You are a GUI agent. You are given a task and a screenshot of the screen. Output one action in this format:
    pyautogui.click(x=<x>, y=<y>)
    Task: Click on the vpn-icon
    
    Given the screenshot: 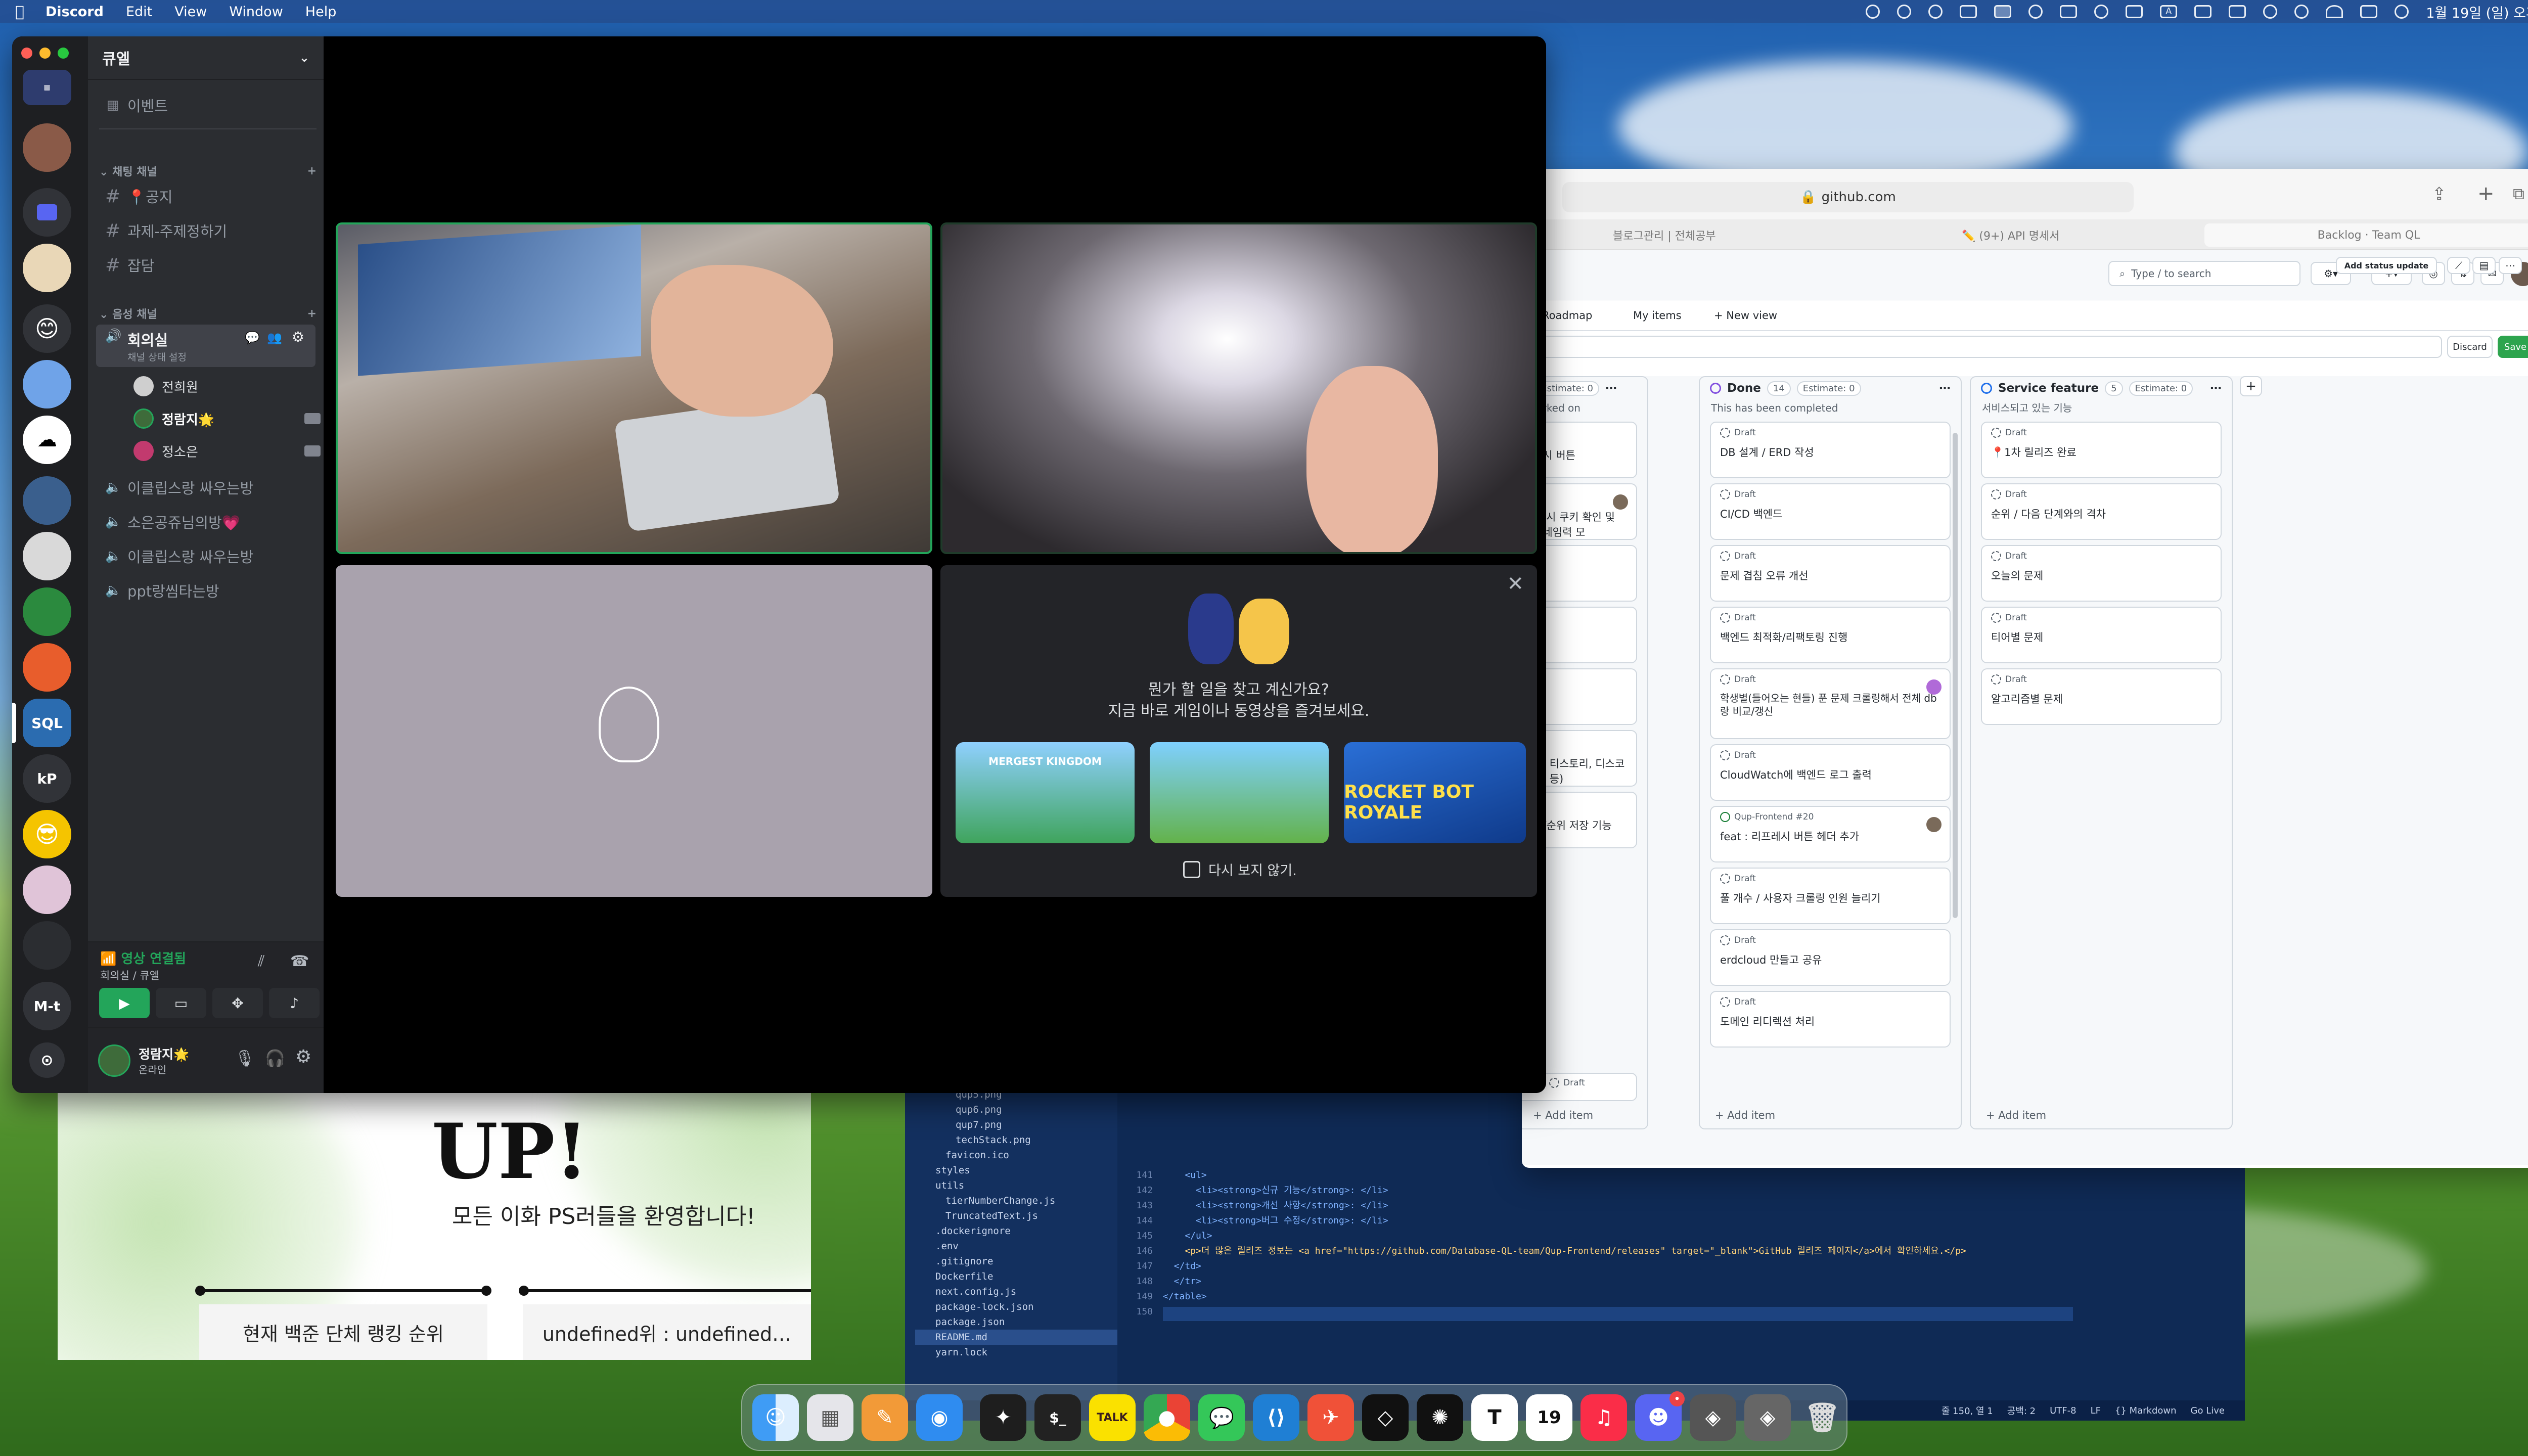 What is the action you would take?
    pyautogui.click(x=2036, y=12)
    